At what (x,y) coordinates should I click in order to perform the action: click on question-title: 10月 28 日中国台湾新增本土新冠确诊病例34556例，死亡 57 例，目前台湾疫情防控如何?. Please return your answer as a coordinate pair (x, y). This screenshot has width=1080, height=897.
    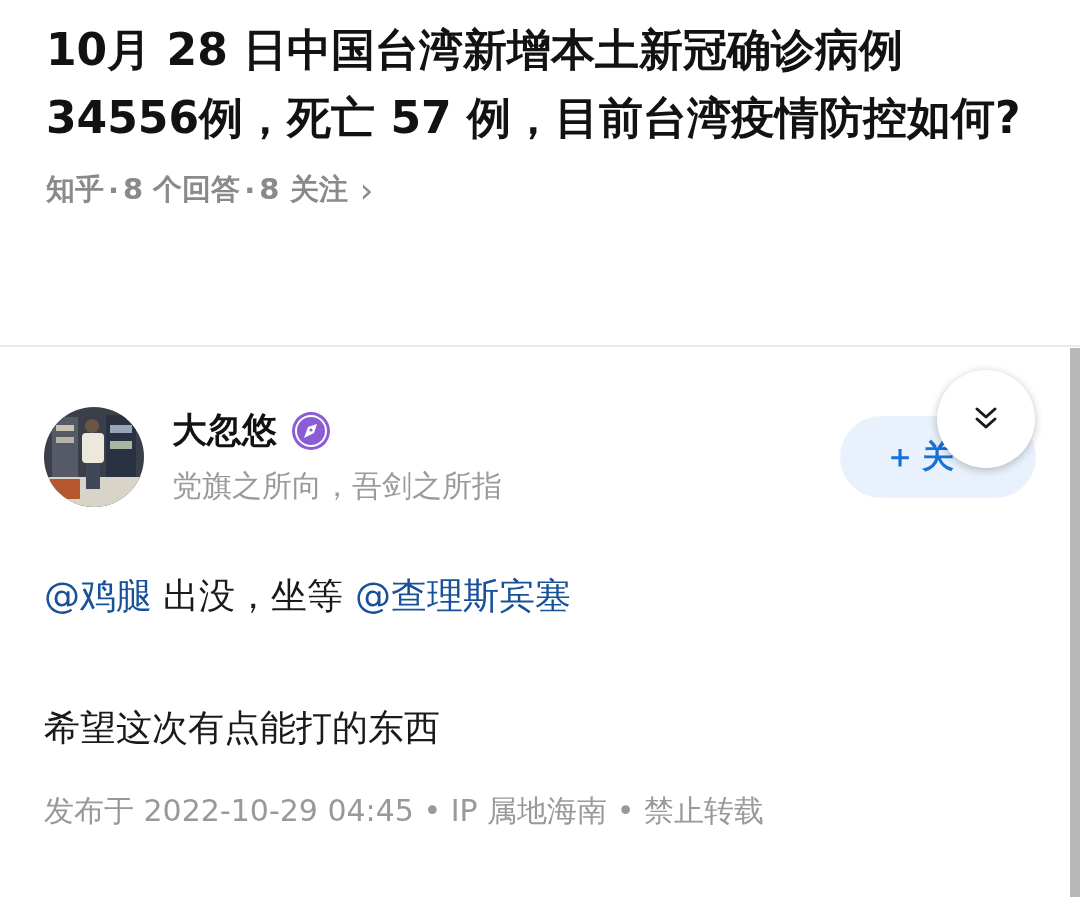
    Looking at the image, I should click on (534, 84).